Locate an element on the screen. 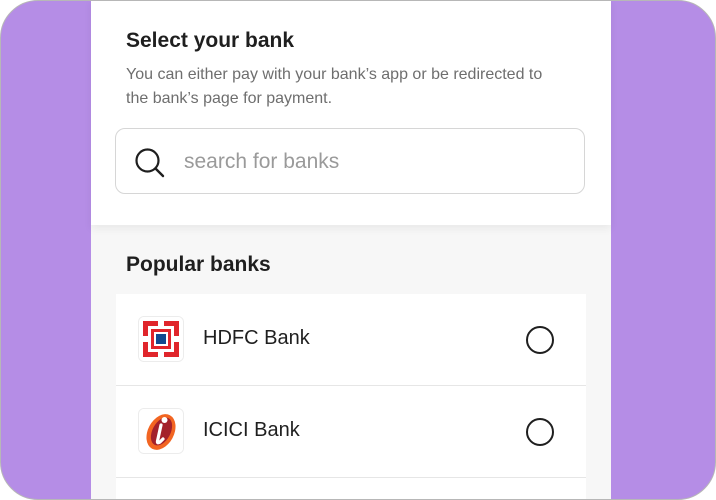 Image resolution: width=716 pixels, height=500 pixels. hdfc-logo-icon is located at coordinates (161, 339).